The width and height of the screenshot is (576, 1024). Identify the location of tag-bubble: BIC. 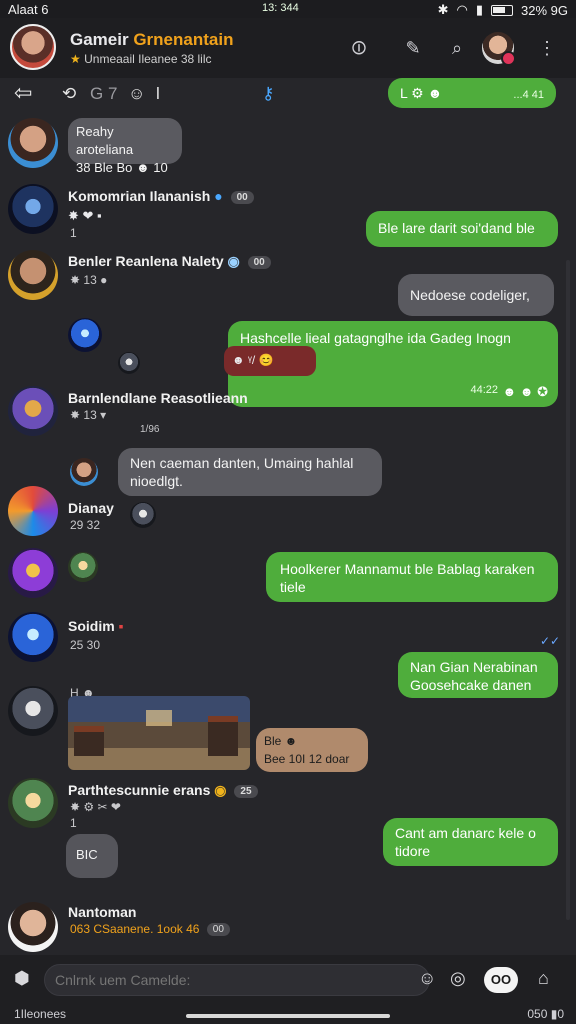
(92, 856).